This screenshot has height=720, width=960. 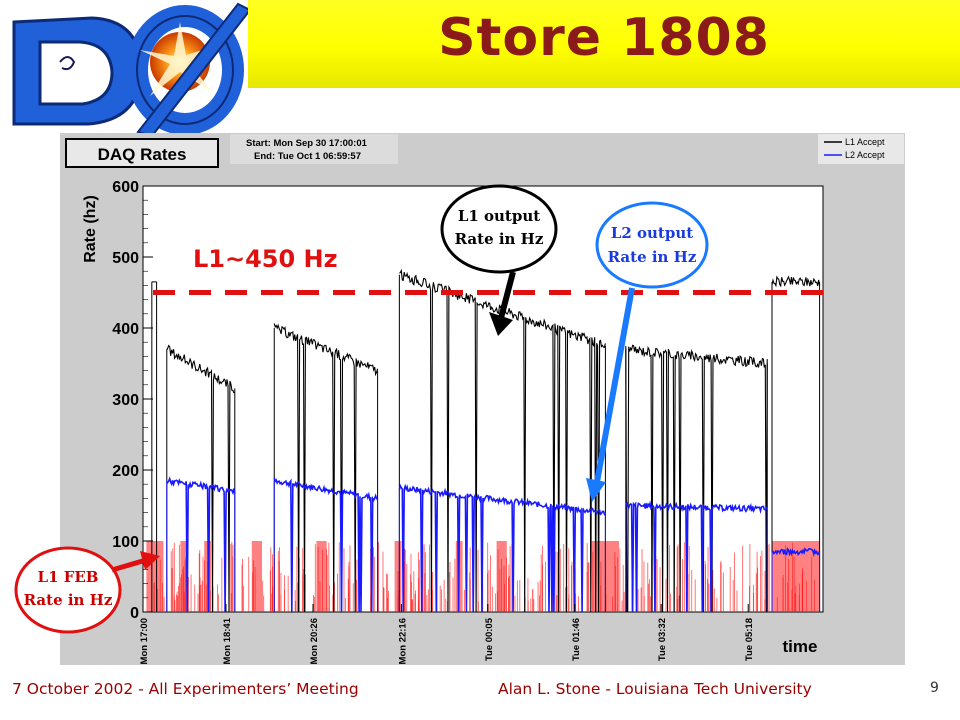 What do you see at coordinates (125, 471) in the screenshot?
I see `y-tick-label: 200` at bounding box center [125, 471].